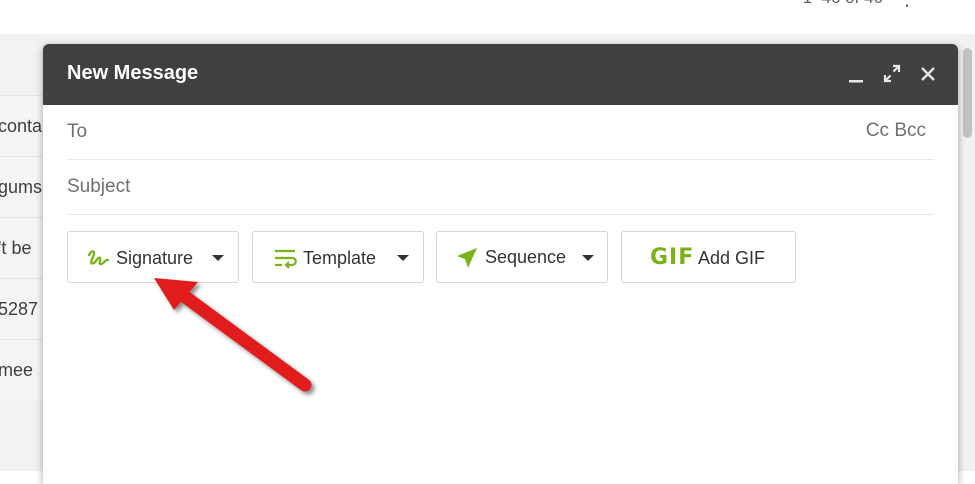  I want to click on sequence-button: Sequence, so click(522, 257).